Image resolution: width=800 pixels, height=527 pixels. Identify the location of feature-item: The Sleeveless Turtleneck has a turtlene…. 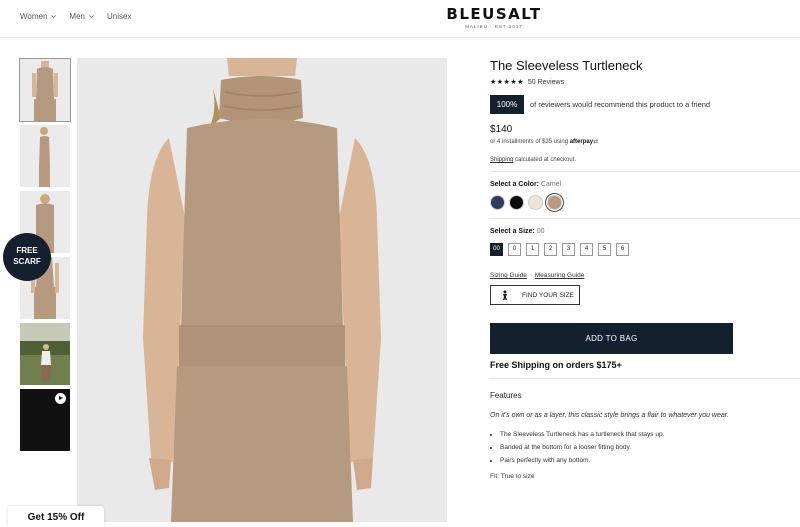
(645, 434).